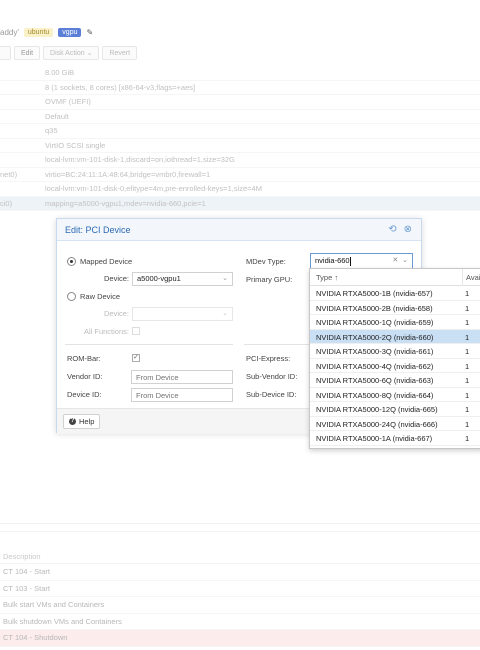 The height and width of the screenshot is (650, 480). What do you see at coordinates (395, 424) in the screenshot?
I see `mdev-option: NVIDIA RTXA5000-24Q (nvidia-666) 1` at bounding box center [395, 424].